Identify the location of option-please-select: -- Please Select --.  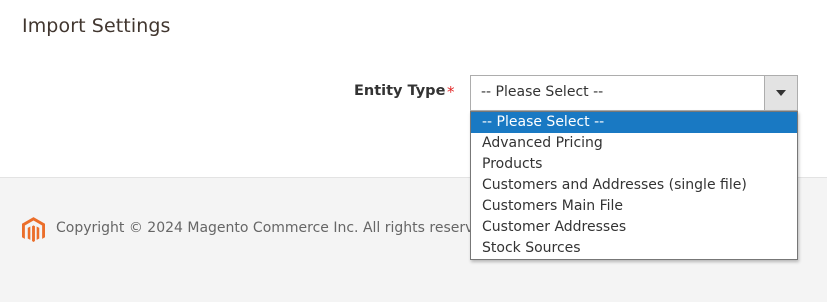
(634, 122).